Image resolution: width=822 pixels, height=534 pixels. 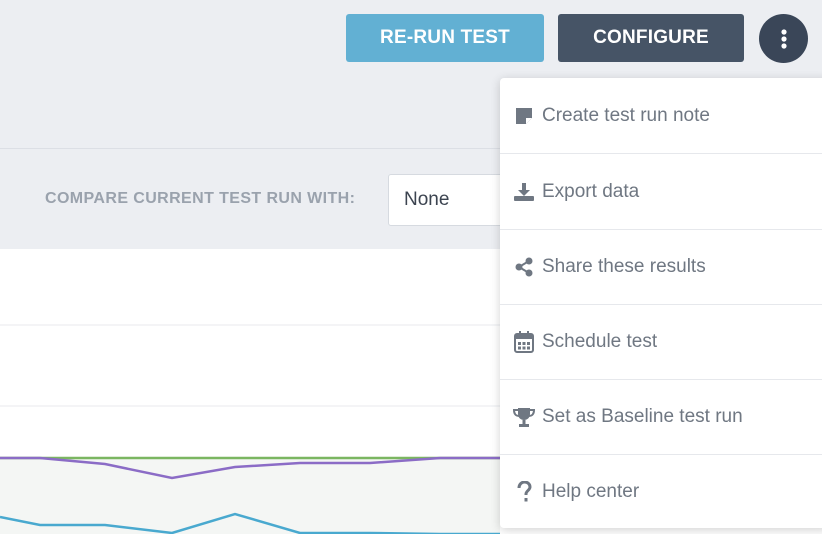 I want to click on trophy-icon, so click(x=524, y=417).